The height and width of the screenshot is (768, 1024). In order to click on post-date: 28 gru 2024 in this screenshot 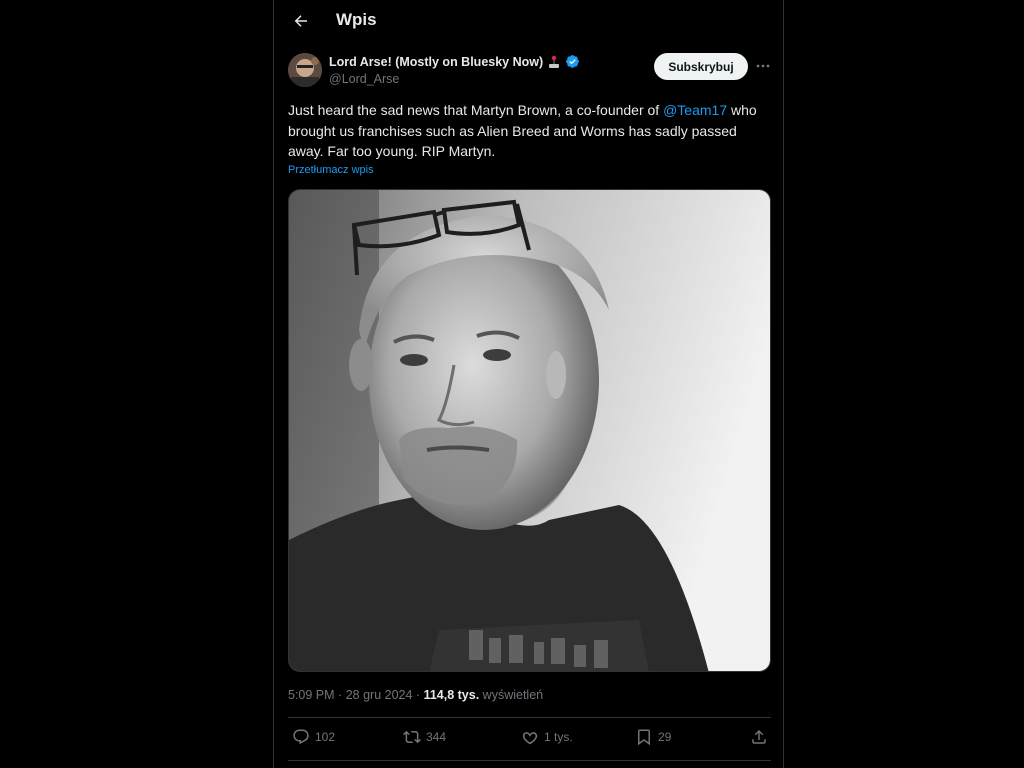, I will do `click(379, 695)`.